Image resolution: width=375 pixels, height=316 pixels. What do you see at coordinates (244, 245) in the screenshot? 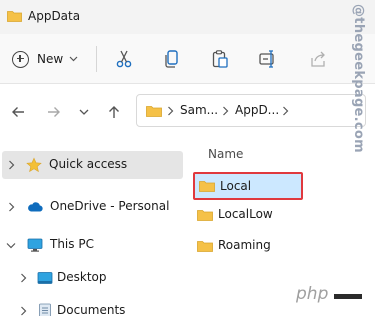
I see `file-name: Roaming` at bounding box center [244, 245].